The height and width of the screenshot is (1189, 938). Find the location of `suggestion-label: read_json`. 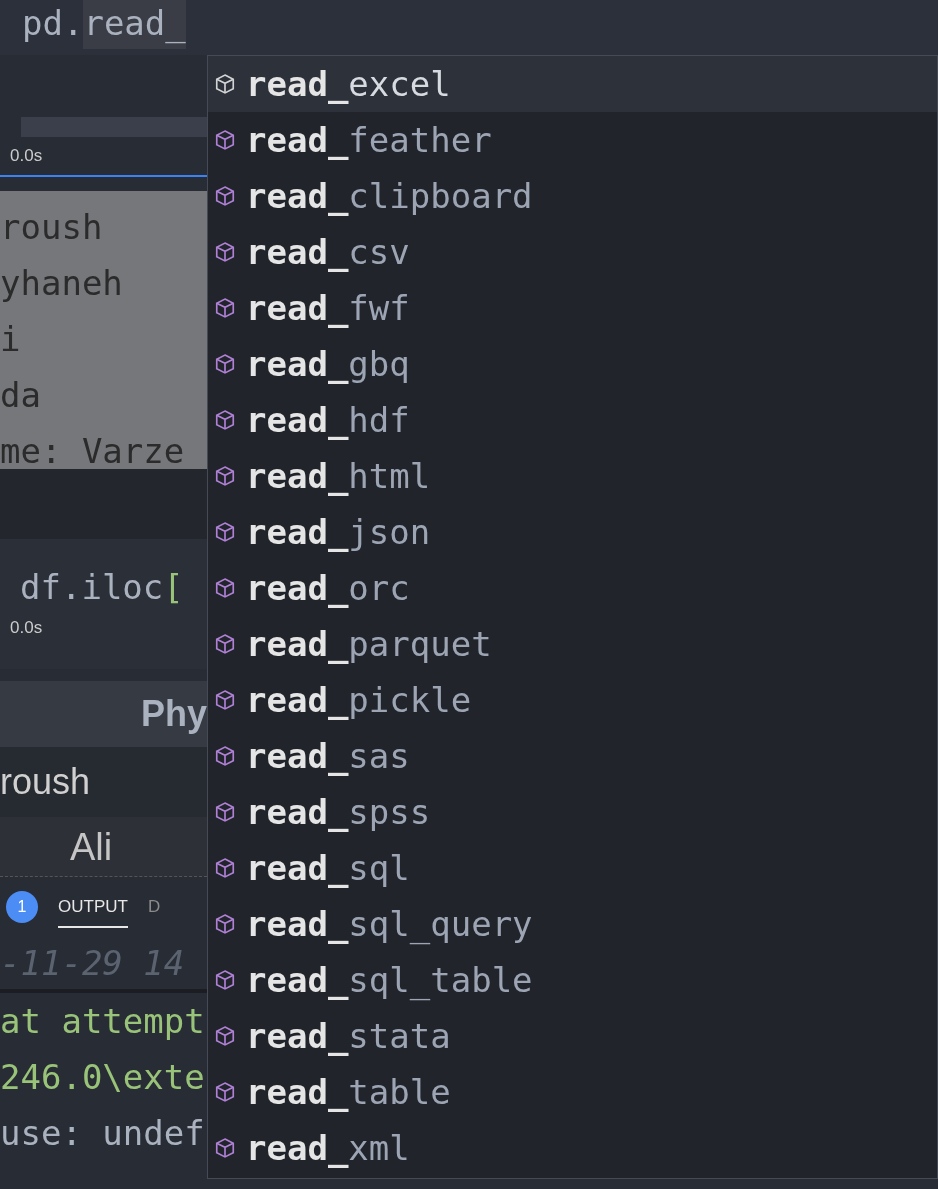

suggestion-label: read_json is located at coordinates (338, 532).